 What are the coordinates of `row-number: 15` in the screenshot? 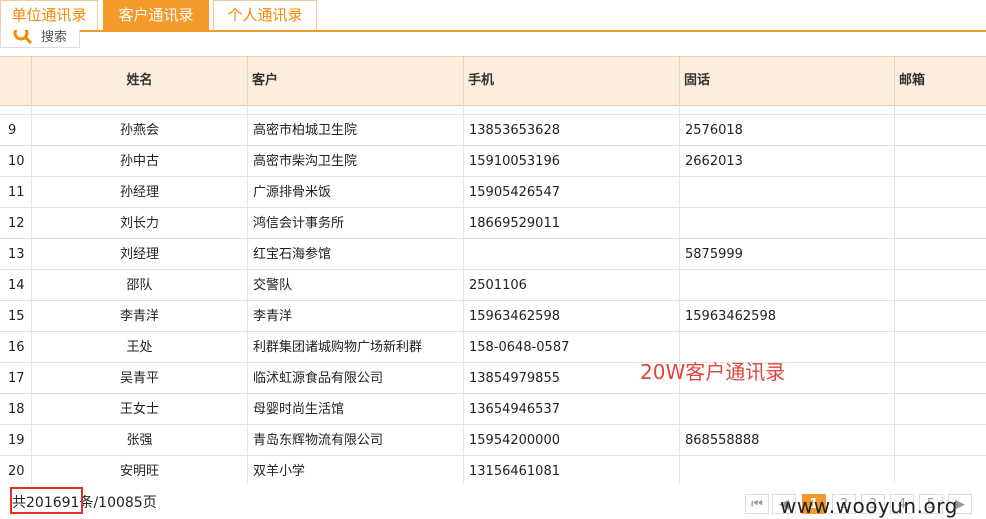 It's located at (16, 316).